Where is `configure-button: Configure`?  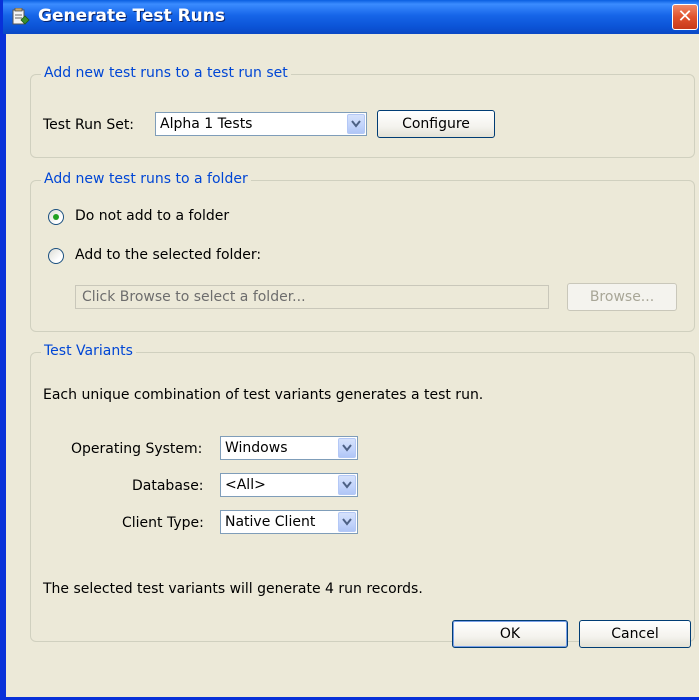
configure-button: Configure is located at coordinates (436, 124).